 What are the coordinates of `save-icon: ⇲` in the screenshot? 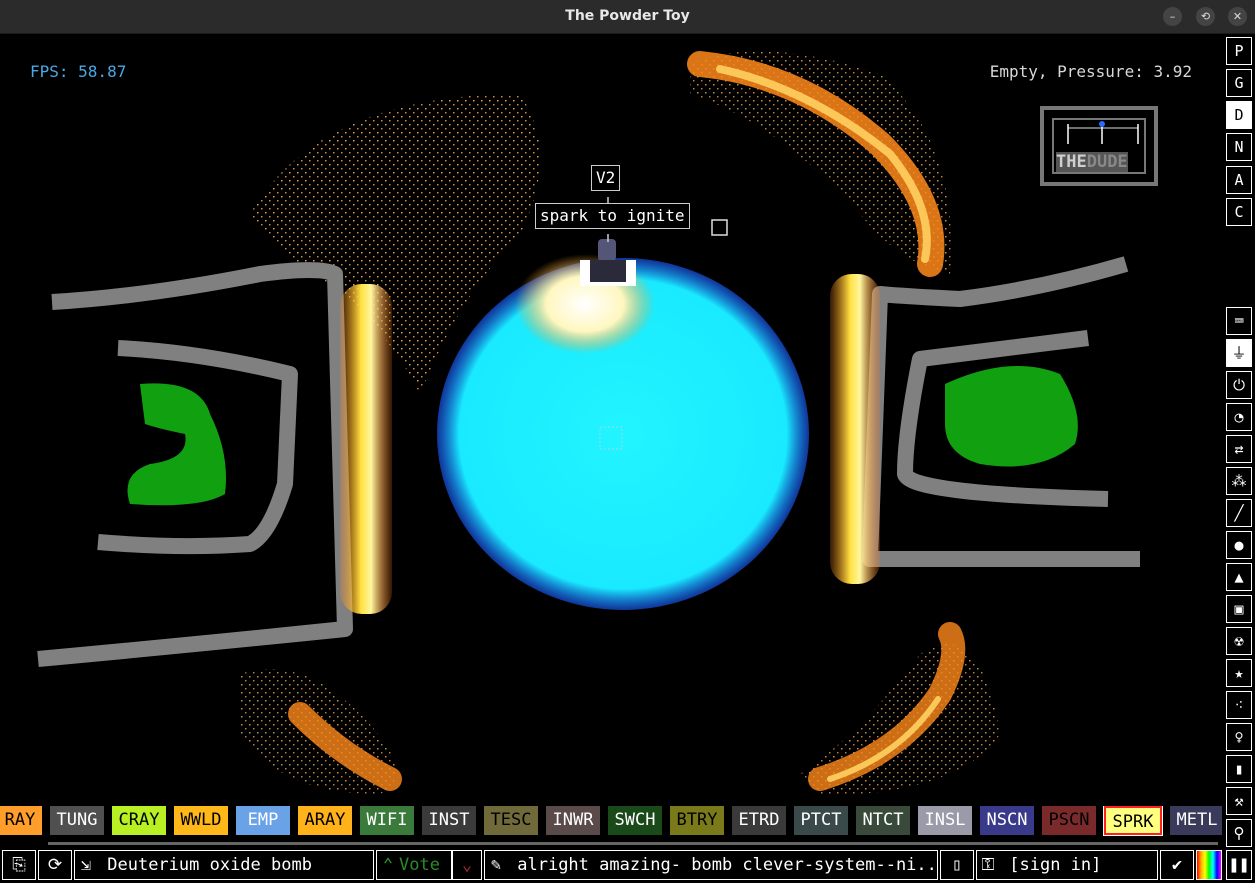 It's located at (86, 865).